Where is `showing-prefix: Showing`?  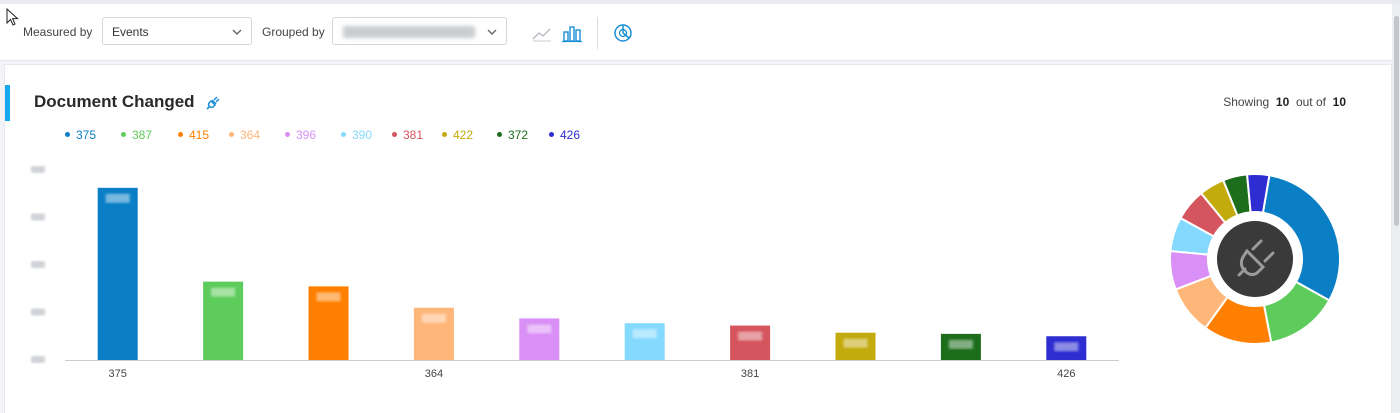
showing-prefix: Showing is located at coordinates (1246, 102).